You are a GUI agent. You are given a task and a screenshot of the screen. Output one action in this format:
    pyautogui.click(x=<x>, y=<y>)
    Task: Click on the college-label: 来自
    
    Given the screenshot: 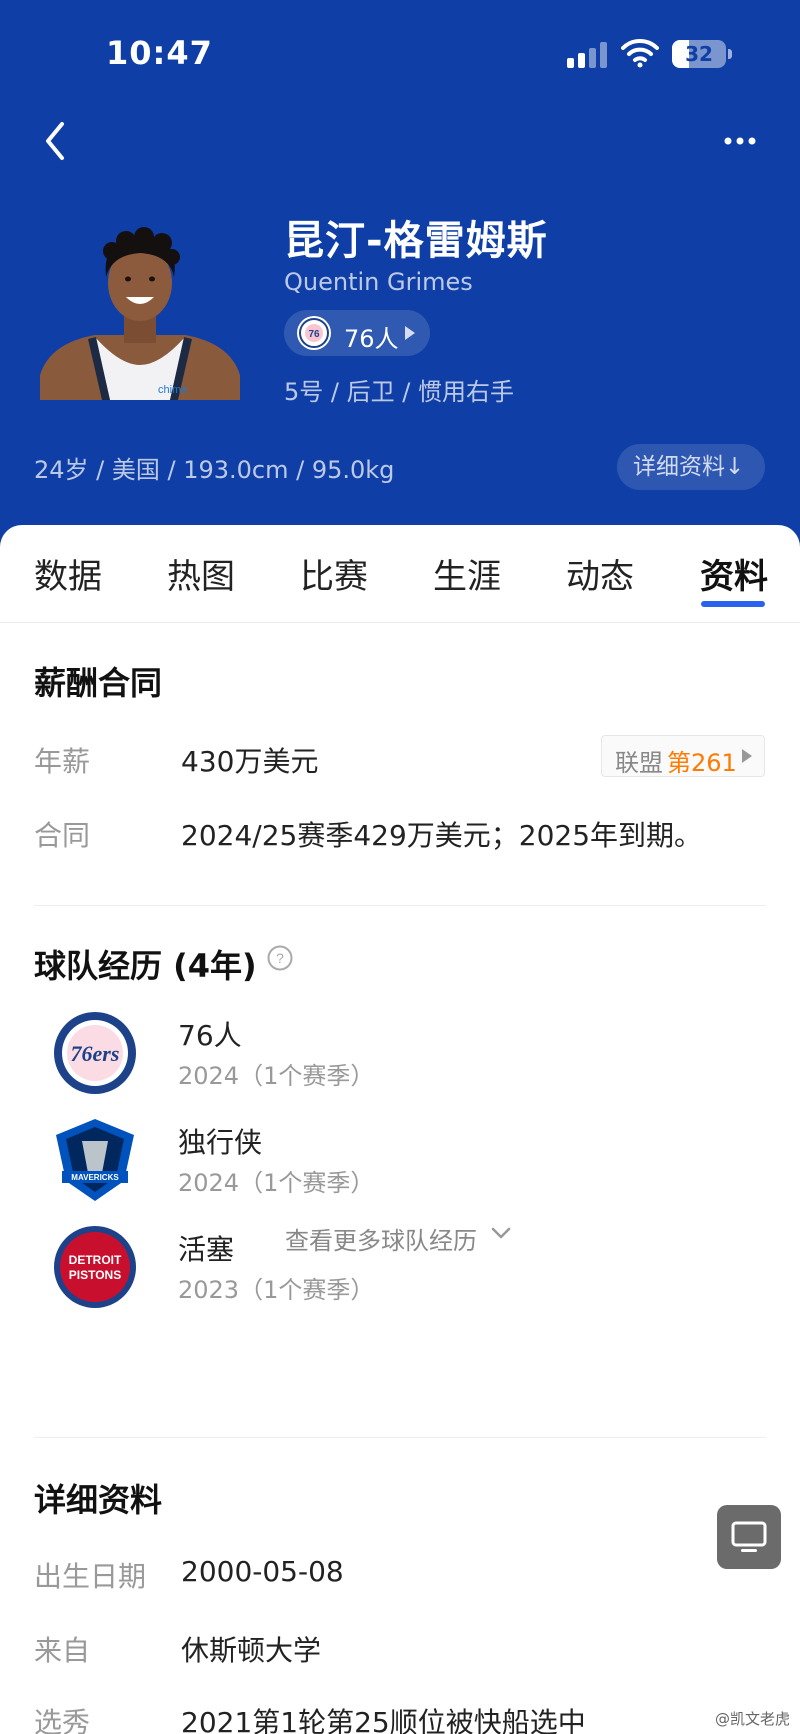 What is the action you would take?
    pyautogui.click(x=62, y=1650)
    